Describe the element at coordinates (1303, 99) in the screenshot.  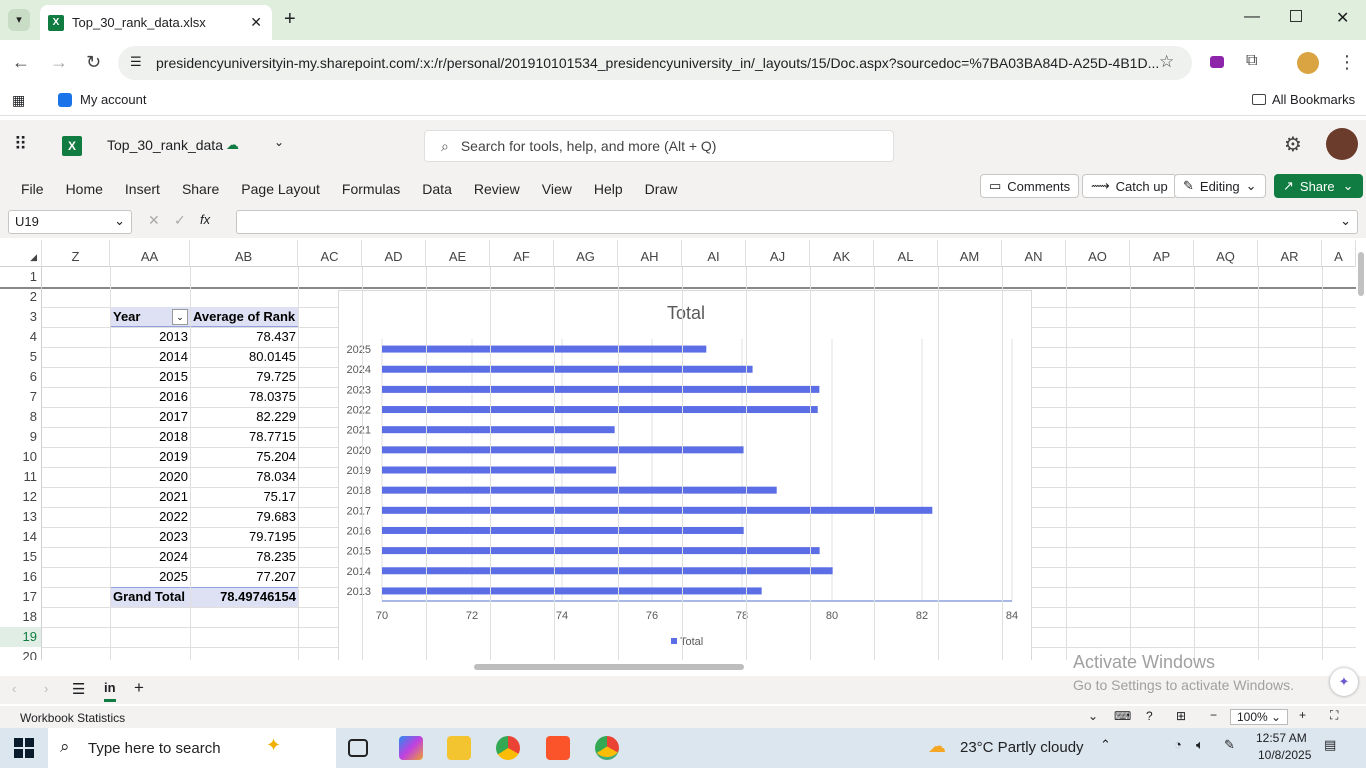
I see `all-bookmarks-button: All Bookmarks` at that location.